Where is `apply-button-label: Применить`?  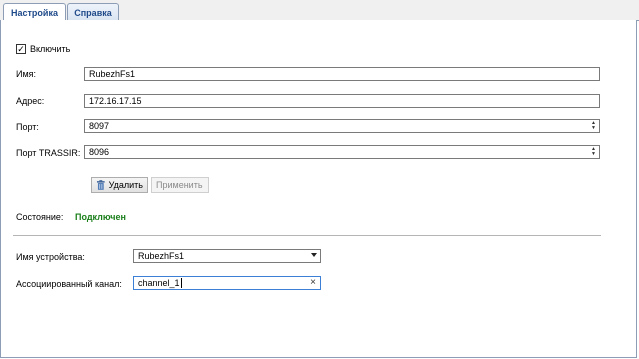 apply-button-label: Применить is located at coordinates (179, 185).